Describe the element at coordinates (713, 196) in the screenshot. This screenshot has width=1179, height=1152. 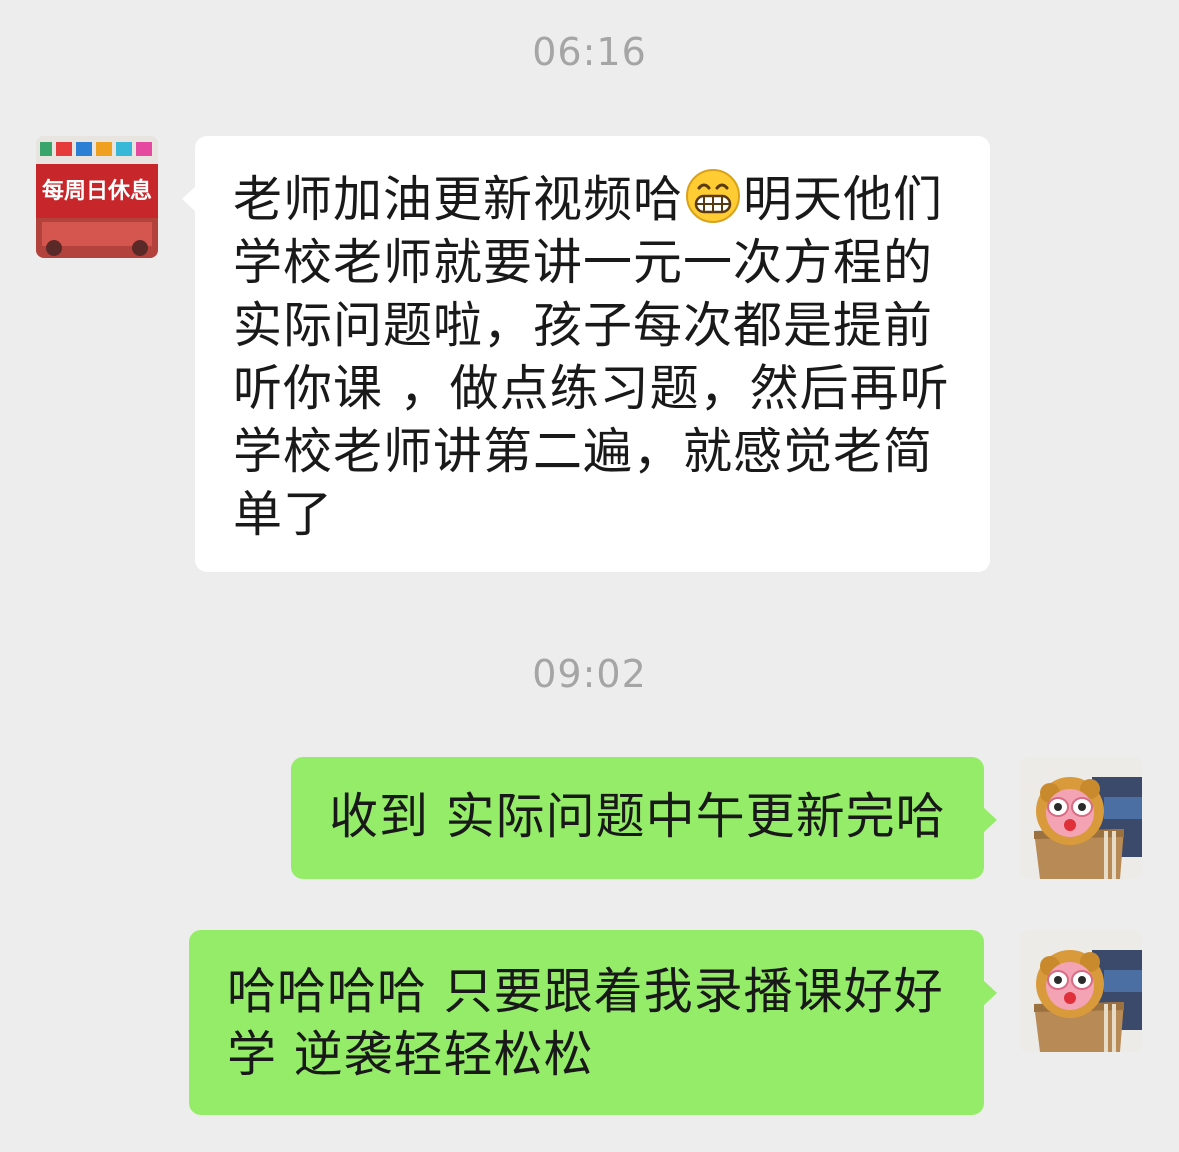
I see `grinning-face-emoji-icon` at that location.